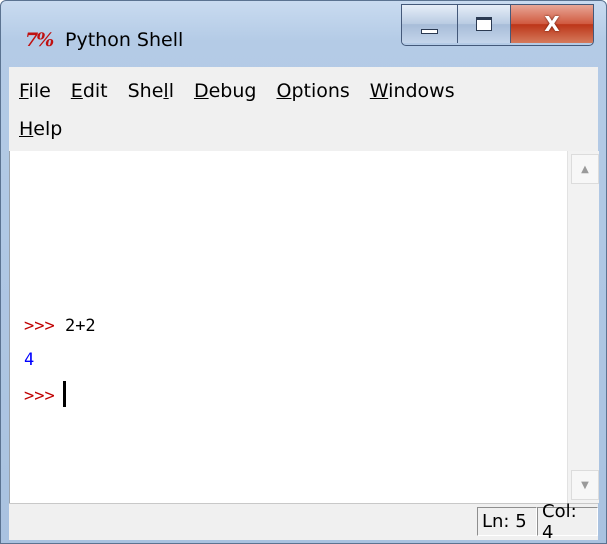  Describe the element at coordinates (171, 91) in the screenshot. I see `menu-label: l` at that location.